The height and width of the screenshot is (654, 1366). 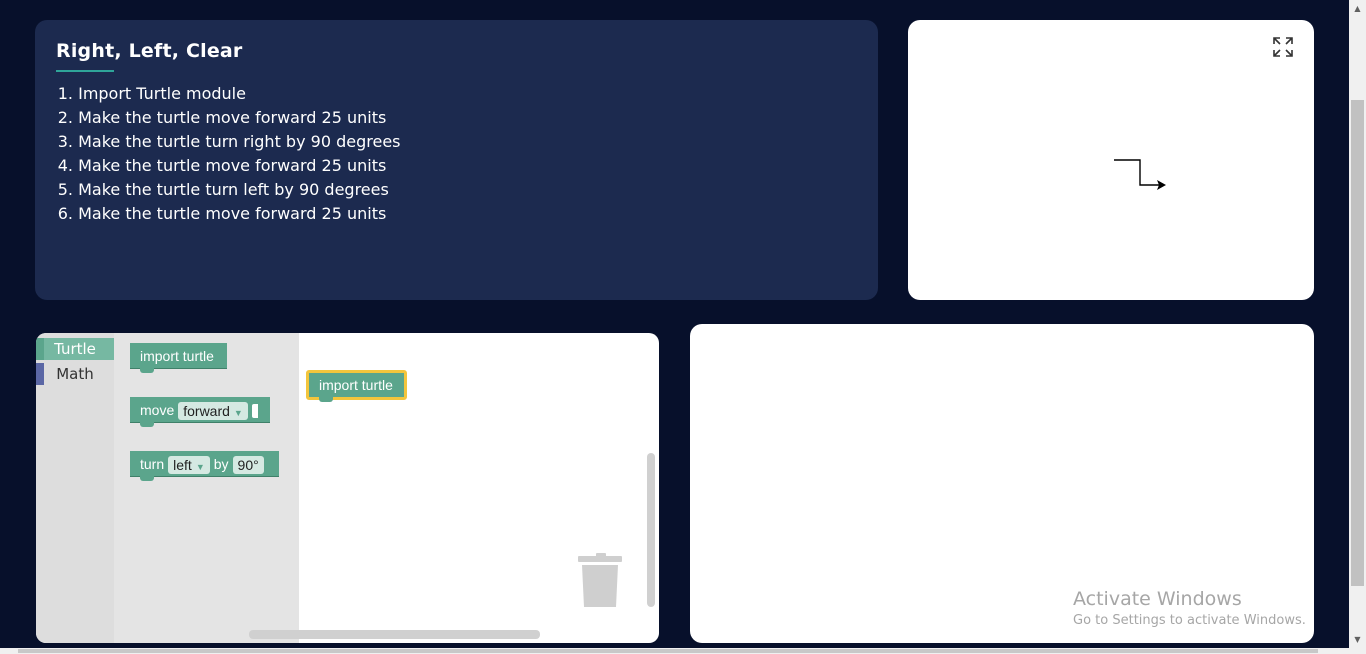 What do you see at coordinates (394, 634) in the screenshot?
I see `workspace-horizontal-scrollbar` at bounding box center [394, 634].